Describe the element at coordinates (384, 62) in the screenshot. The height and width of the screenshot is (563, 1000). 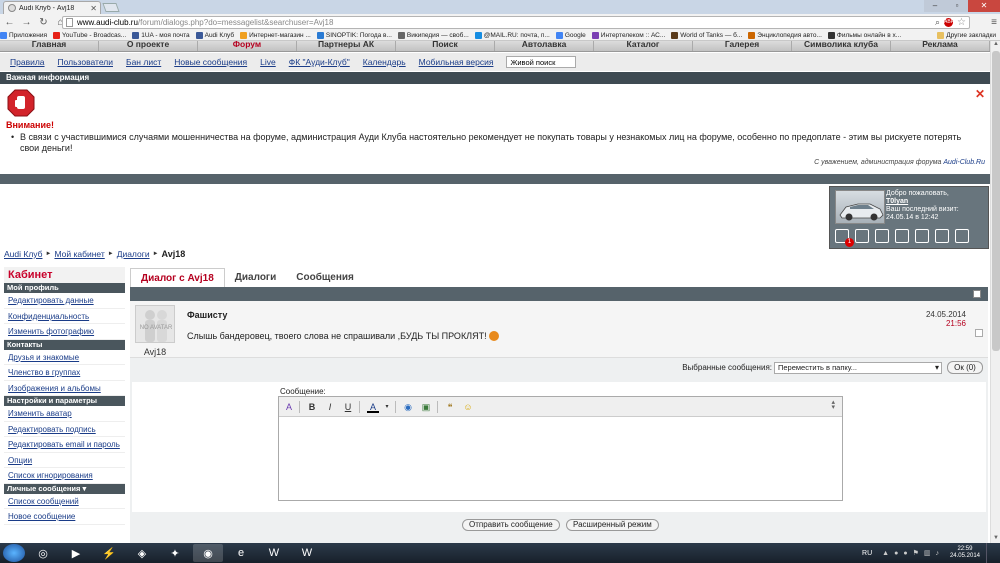
I see `subnav-link: Календарь` at that location.